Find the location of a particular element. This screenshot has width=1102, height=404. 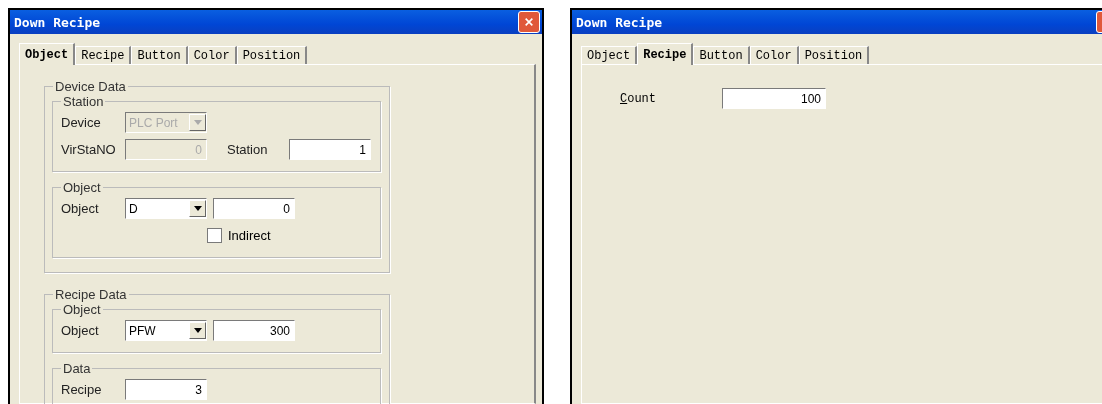

input-field: 300 is located at coordinates (254, 330).